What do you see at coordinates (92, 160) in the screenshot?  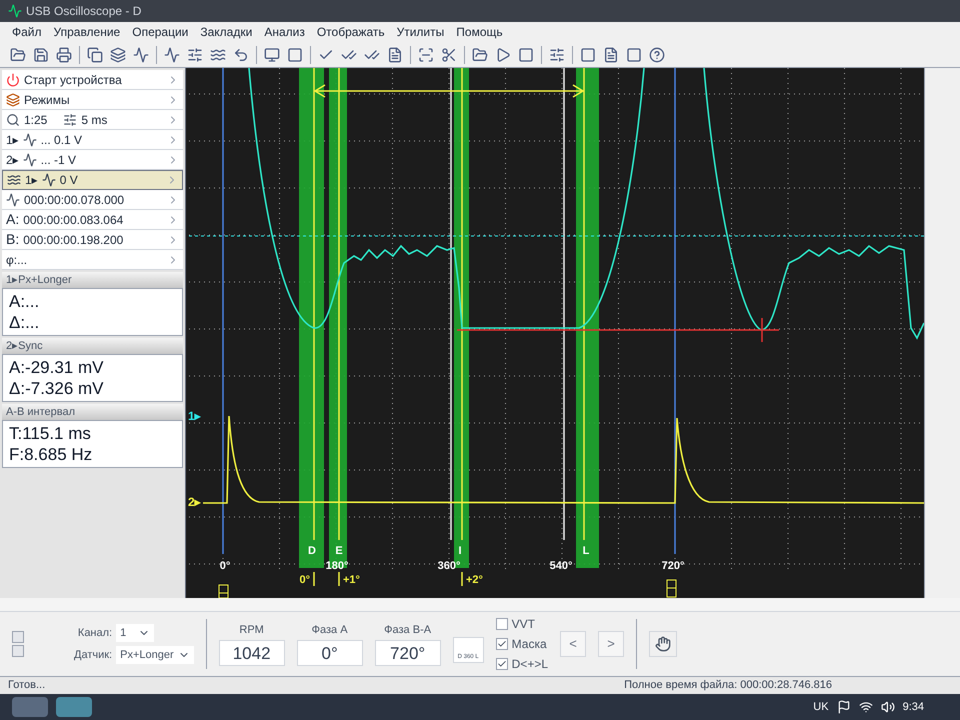 I see `channel-setting: 2▸ ... -1 V` at bounding box center [92, 160].